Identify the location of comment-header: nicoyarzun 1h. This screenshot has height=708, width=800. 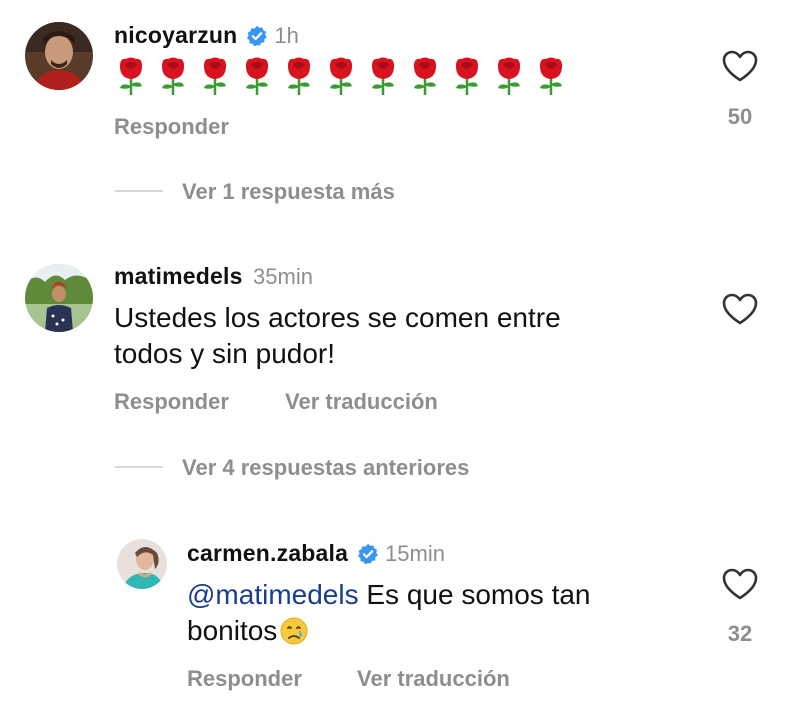
(206, 36).